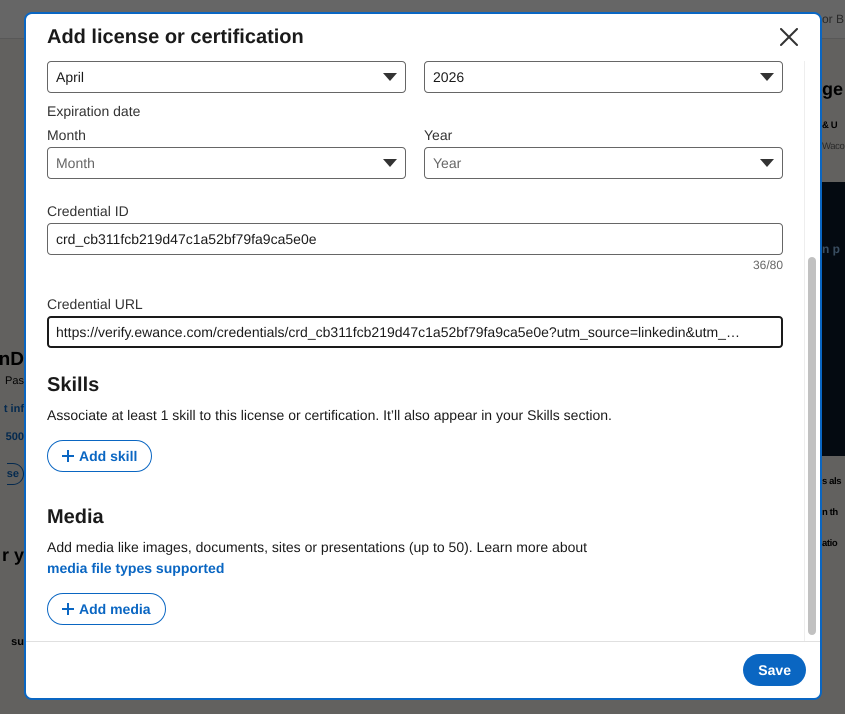 The width and height of the screenshot is (845, 714). I want to click on background-text: ge, so click(833, 89).